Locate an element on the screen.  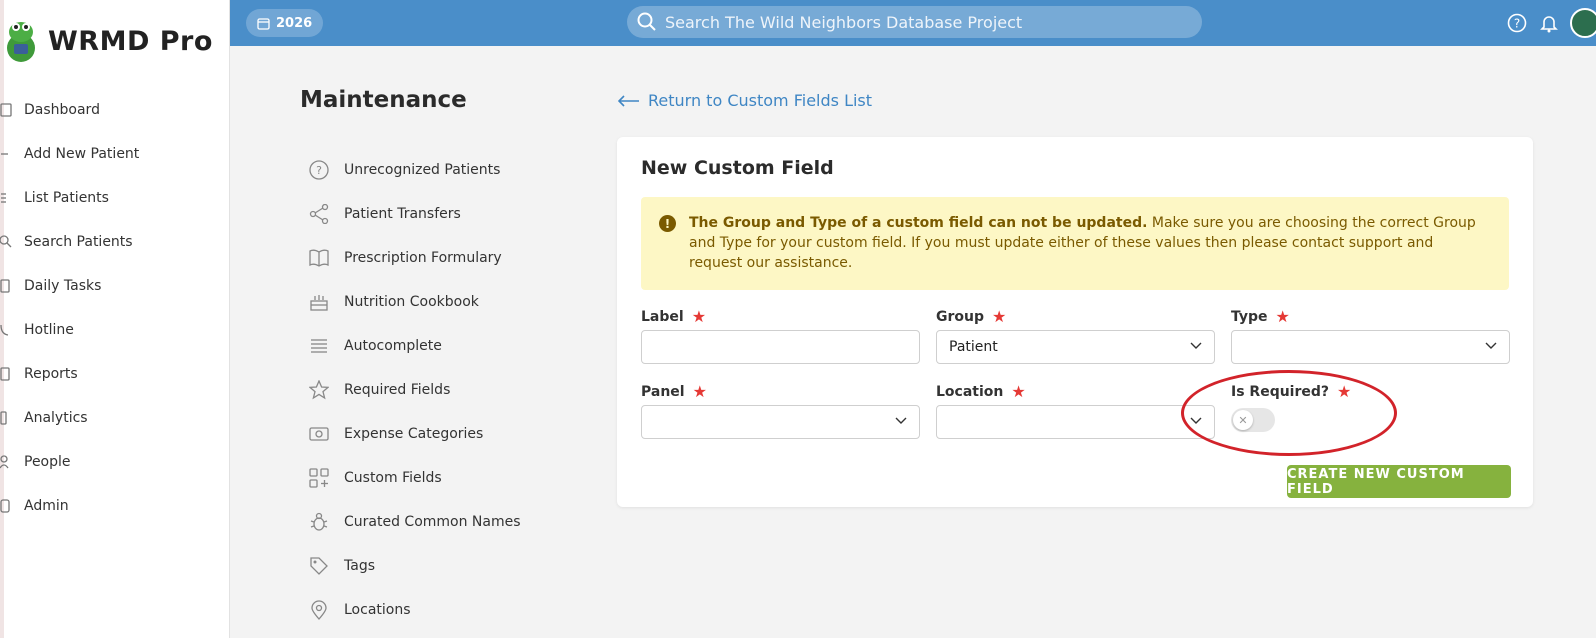
maintenance-item-prescription-formulary: Prescription Formulary is located at coordinates (448, 258).